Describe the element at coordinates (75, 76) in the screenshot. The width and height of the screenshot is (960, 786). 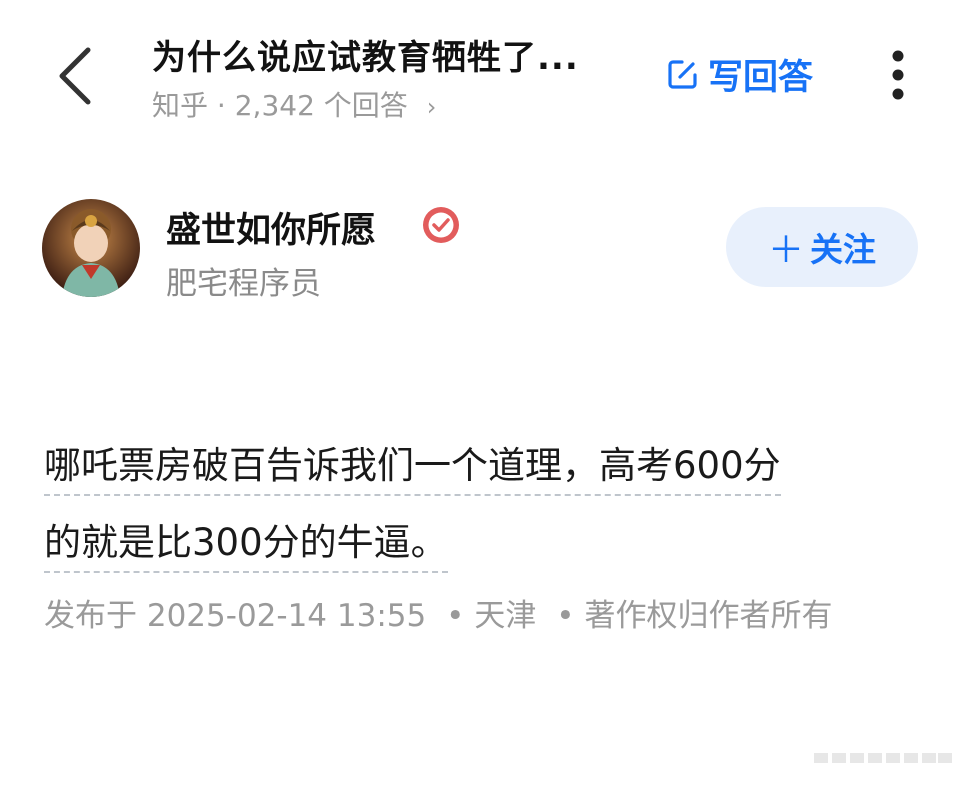
I see `chevron-left-icon` at that location.